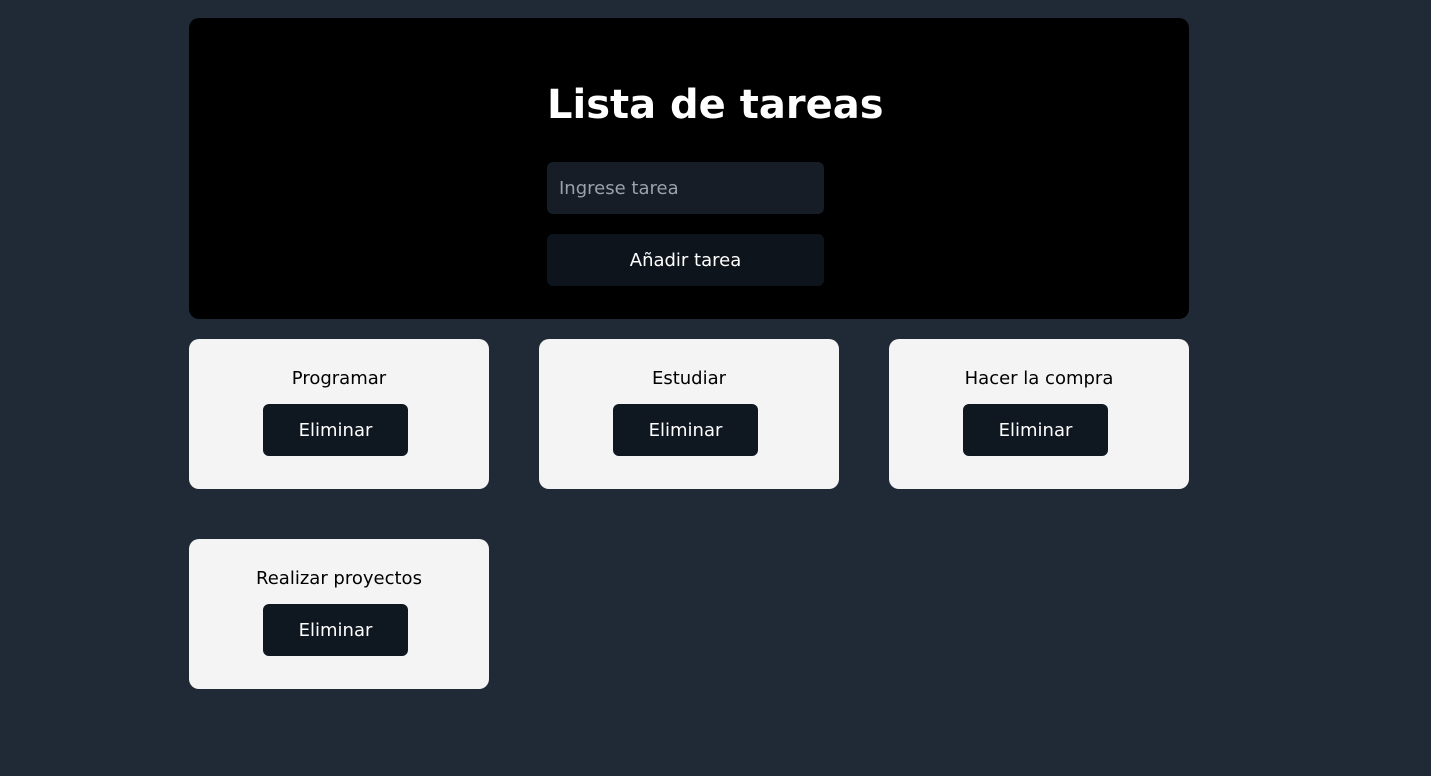 This screenshot has width=1431, height=776. What do you see at coordinates (1039, 378) in the screenshot?
I see `task-name: Hacer la compra` at bounding box center [1039, 378].